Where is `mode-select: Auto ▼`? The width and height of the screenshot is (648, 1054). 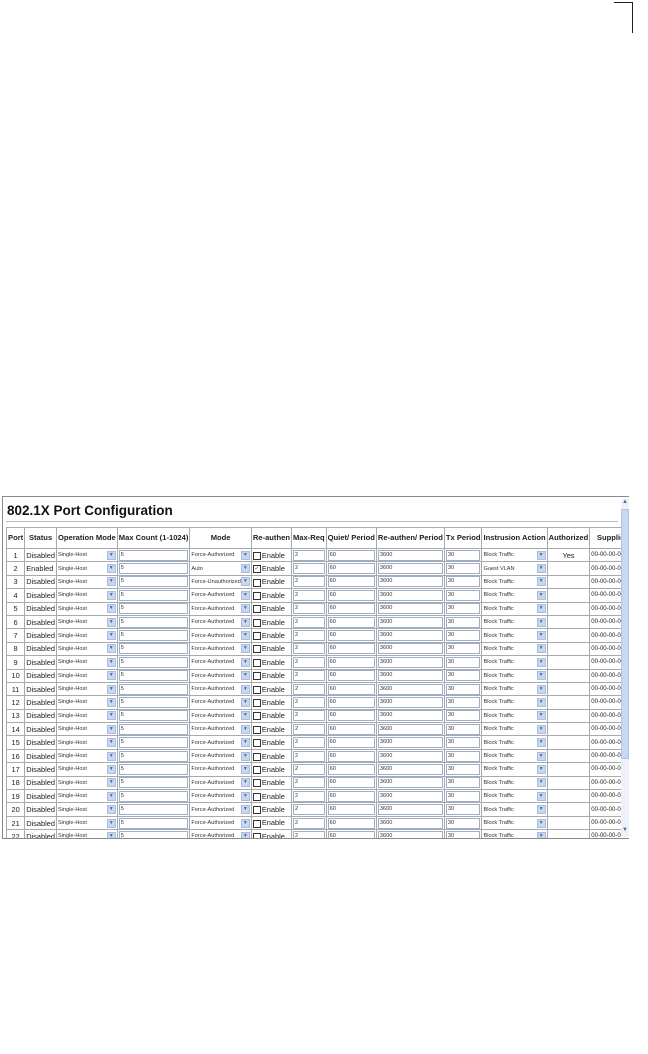 mode-select: Auto ▼ is located at coordinates (220, 569).